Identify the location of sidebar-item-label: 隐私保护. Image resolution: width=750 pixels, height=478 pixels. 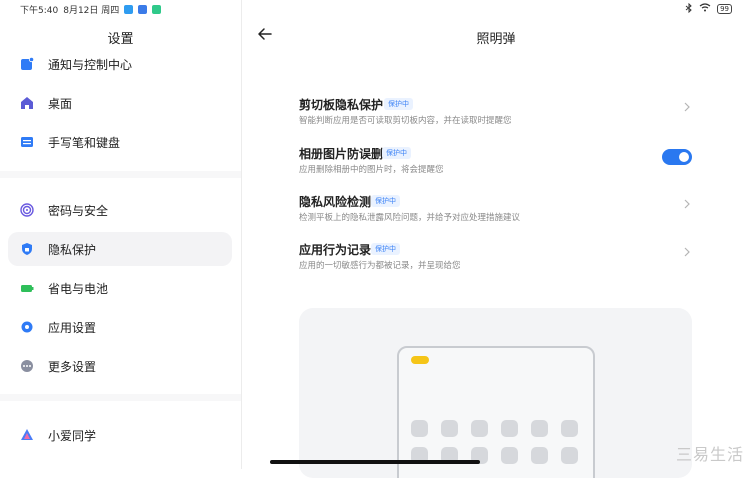
(72, 249).